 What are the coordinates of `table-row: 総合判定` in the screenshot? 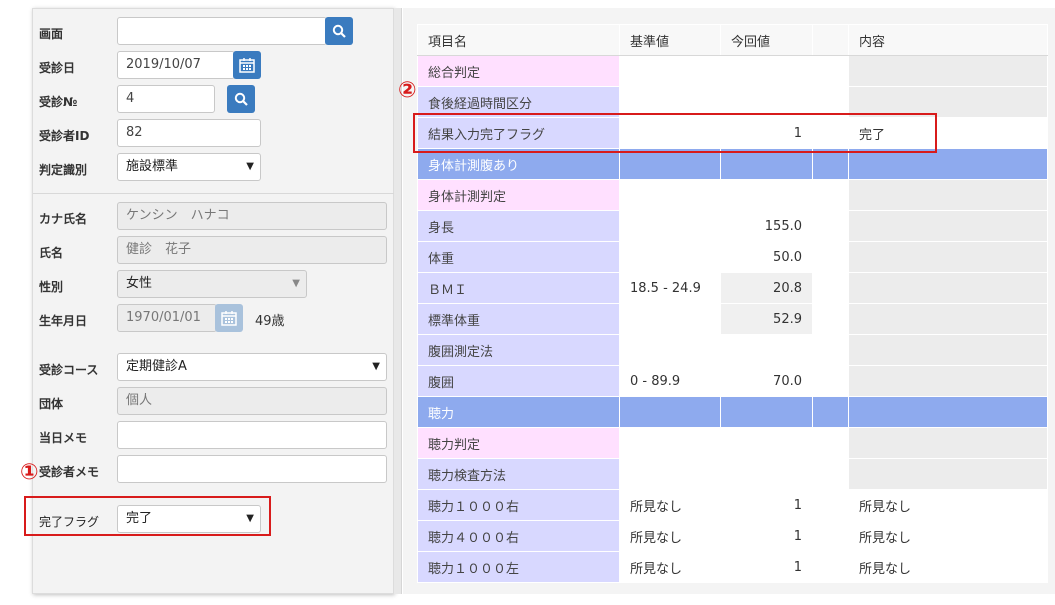 It's located at (732, 71).